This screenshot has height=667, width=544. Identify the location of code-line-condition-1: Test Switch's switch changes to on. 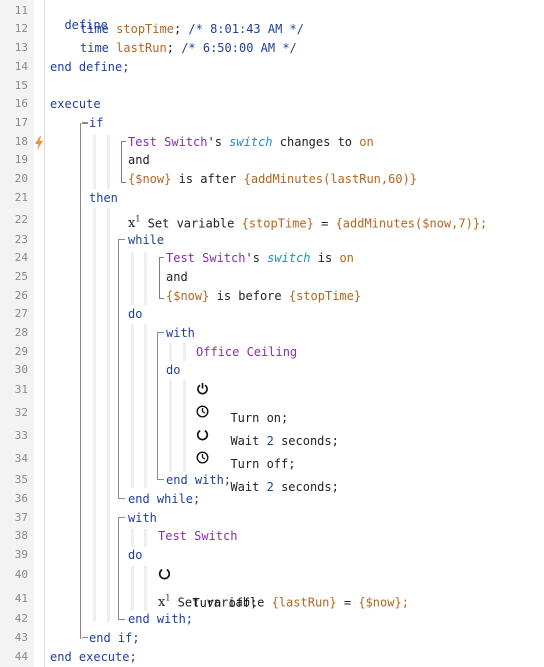
(251, 142).